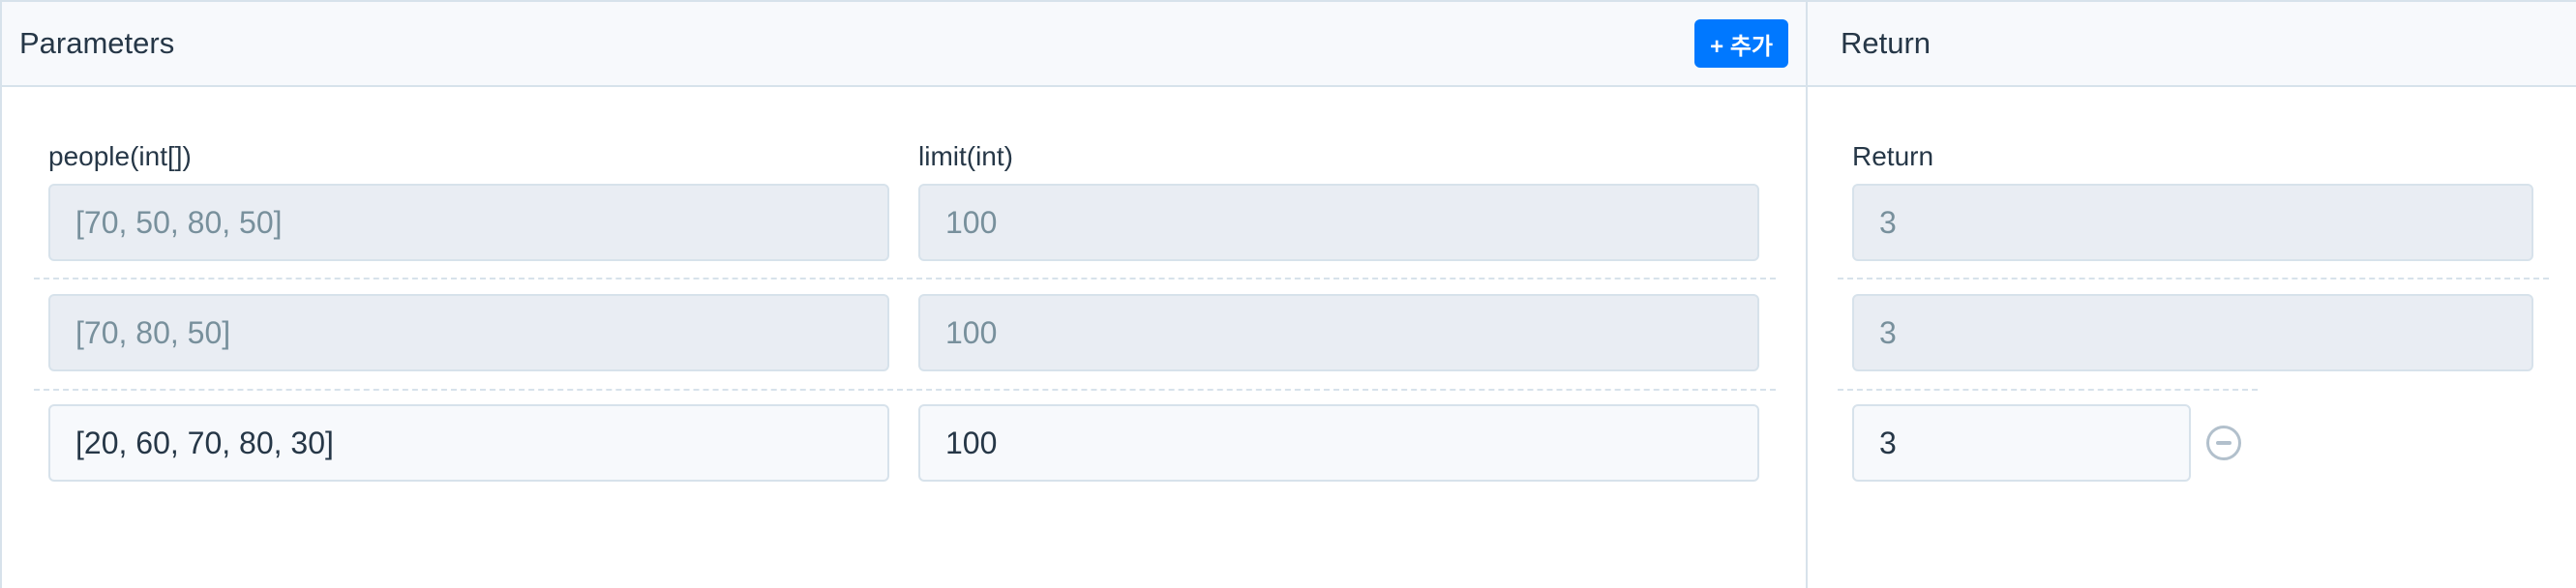  What do you see at coordinates (1741, 43) in the screenshot?
I see `add-test-case-button: + 추가` at bounding box center [1741, 43].